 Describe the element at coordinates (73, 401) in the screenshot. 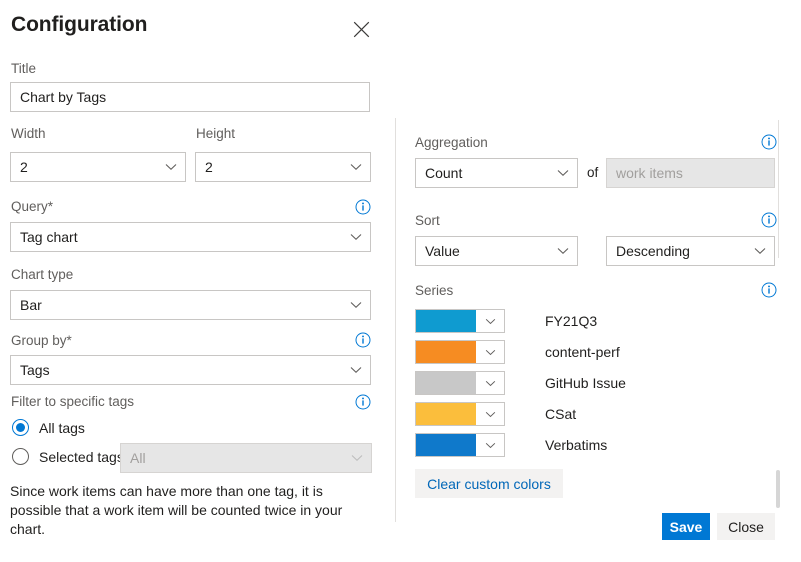

I see `filter-tags-label: Filter to specific tags` at that location.